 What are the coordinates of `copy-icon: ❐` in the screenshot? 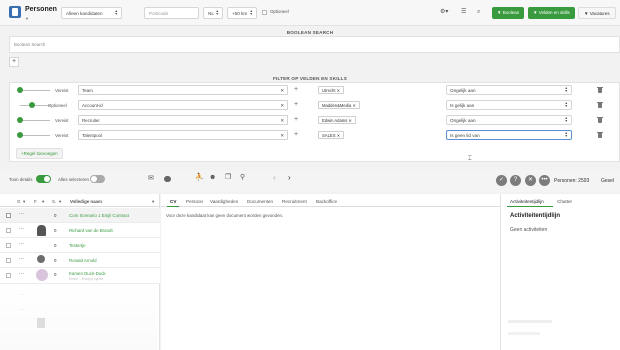 It's located at (228, 177).